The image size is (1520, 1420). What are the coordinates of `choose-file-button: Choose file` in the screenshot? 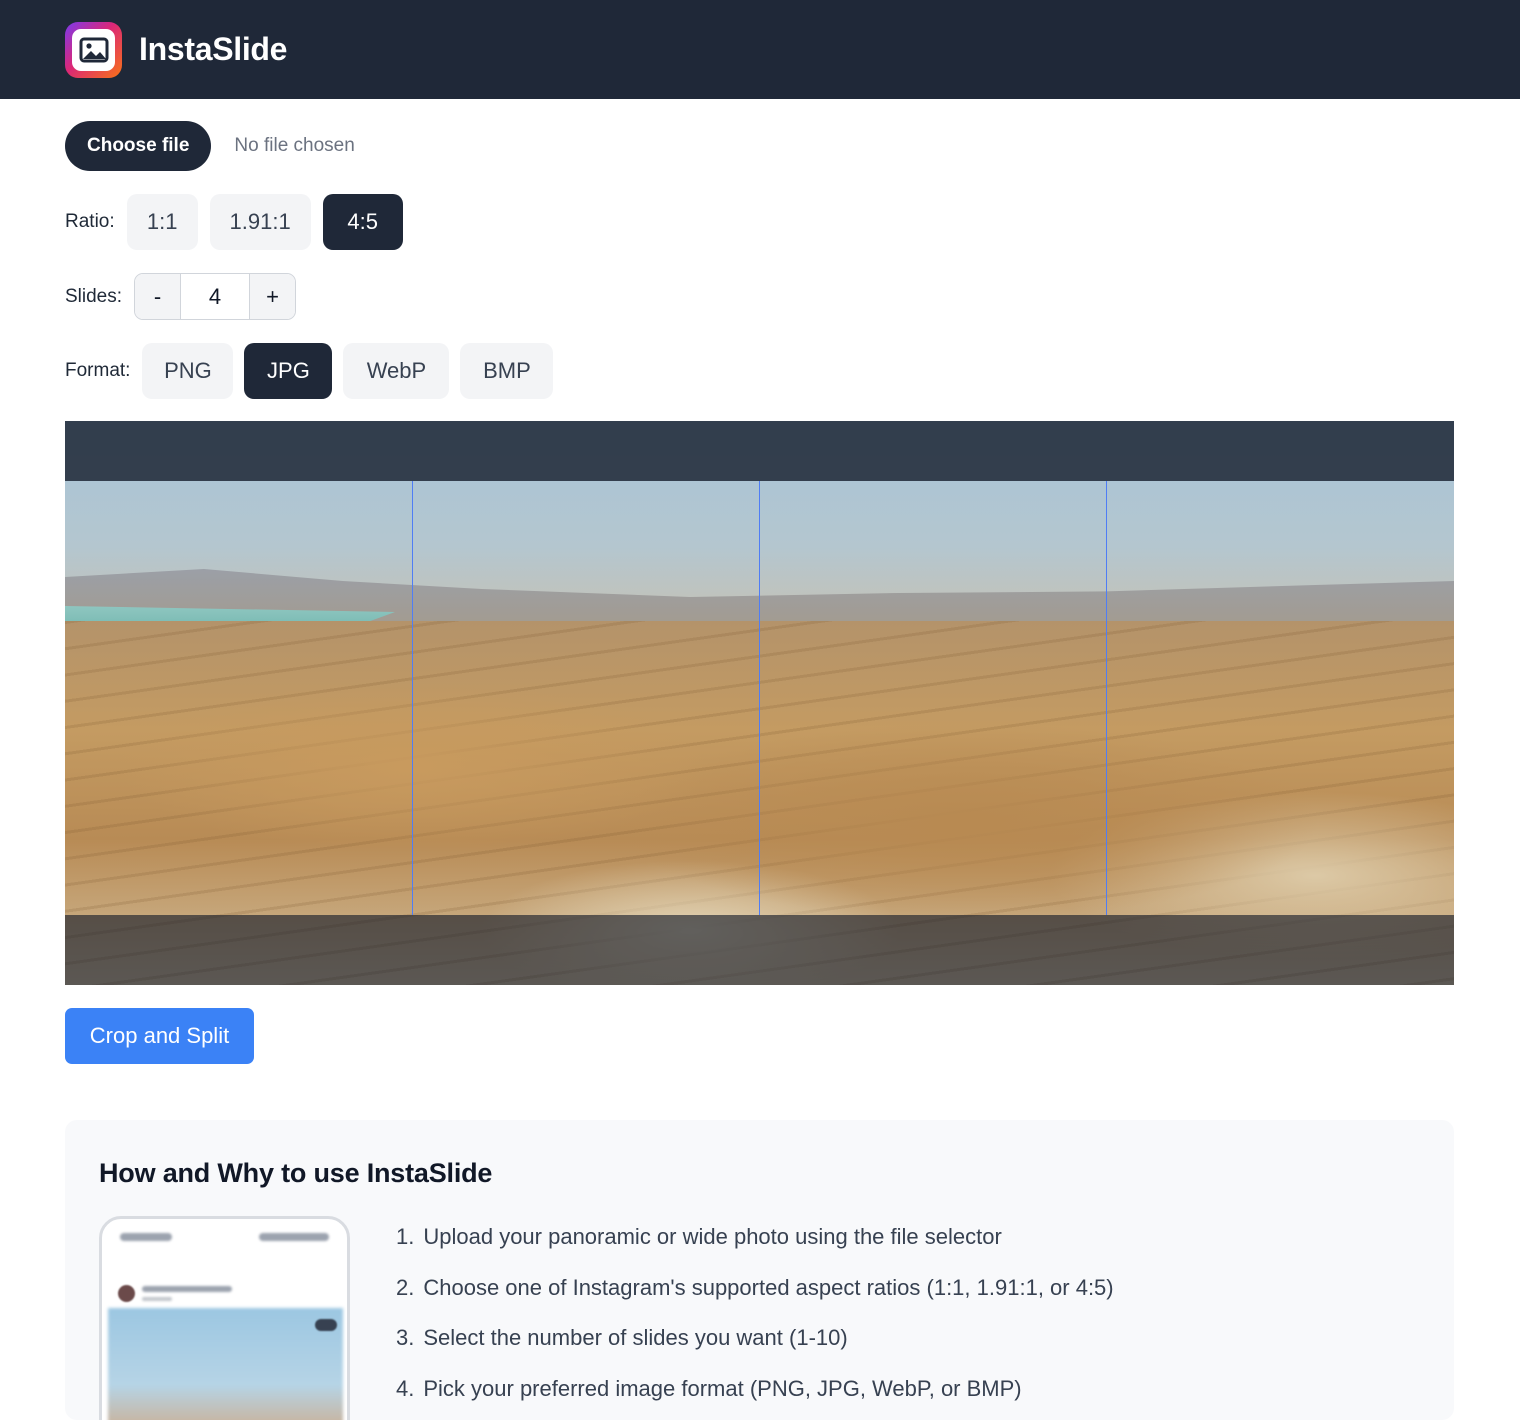 It's located at (138, 146).